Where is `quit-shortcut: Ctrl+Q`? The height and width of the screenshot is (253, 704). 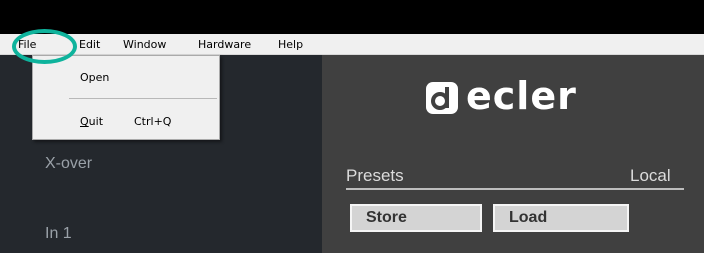 quit-shortcut: Ctrl+Q is located at coordinates (153, 121).